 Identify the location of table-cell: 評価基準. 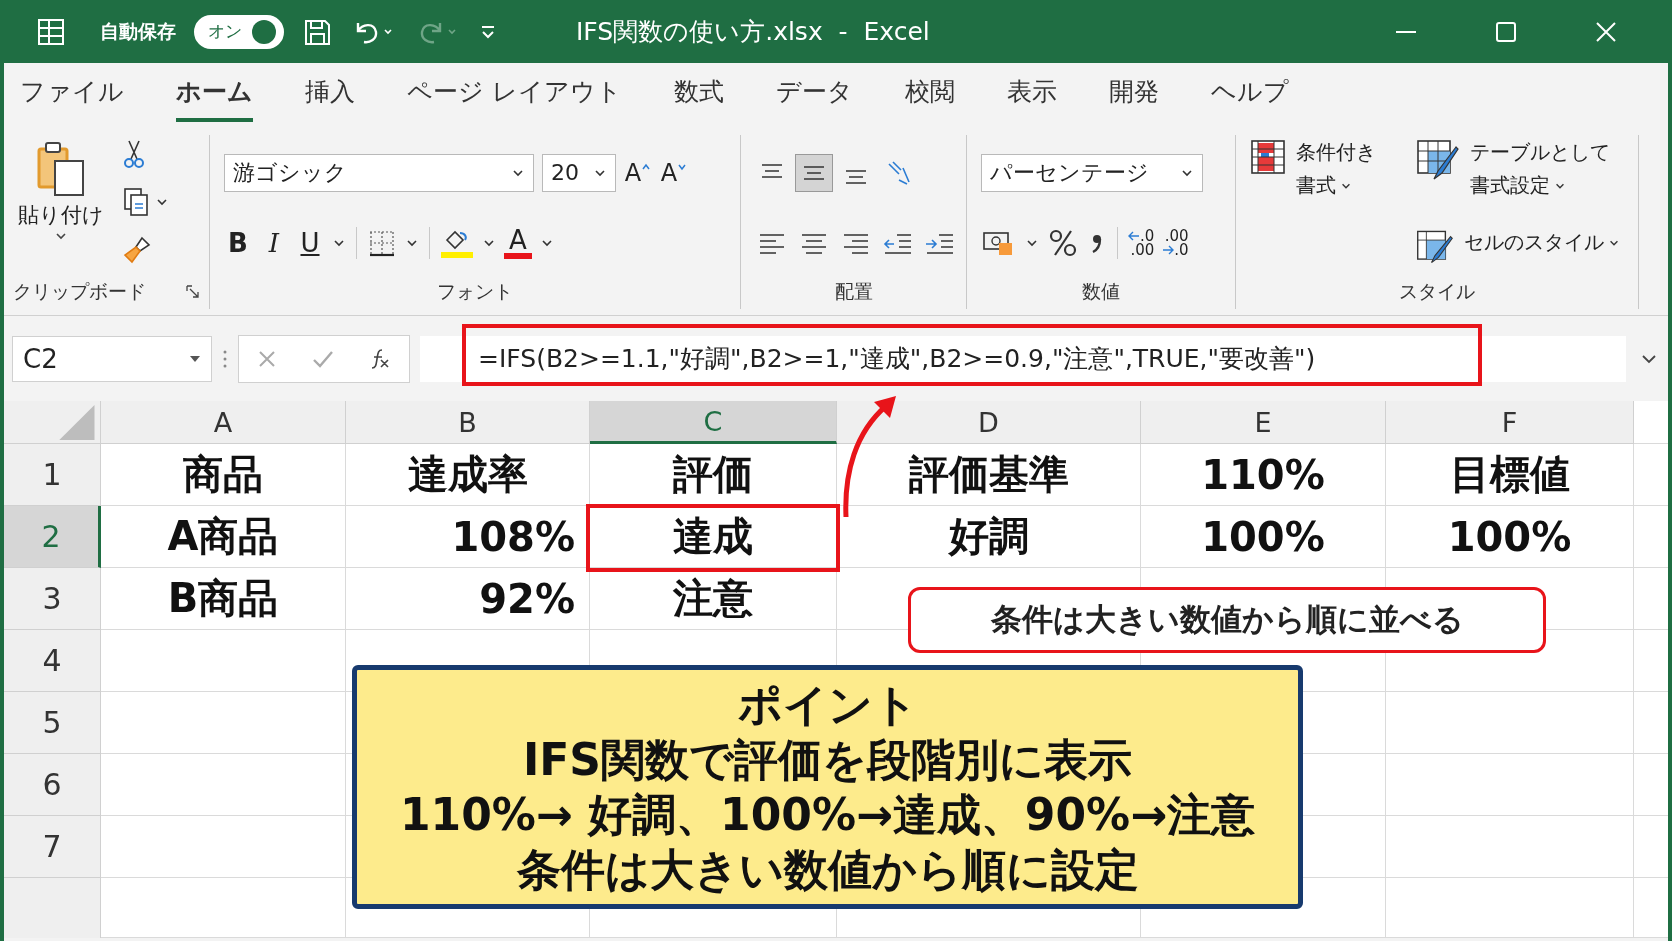
(989, 475).